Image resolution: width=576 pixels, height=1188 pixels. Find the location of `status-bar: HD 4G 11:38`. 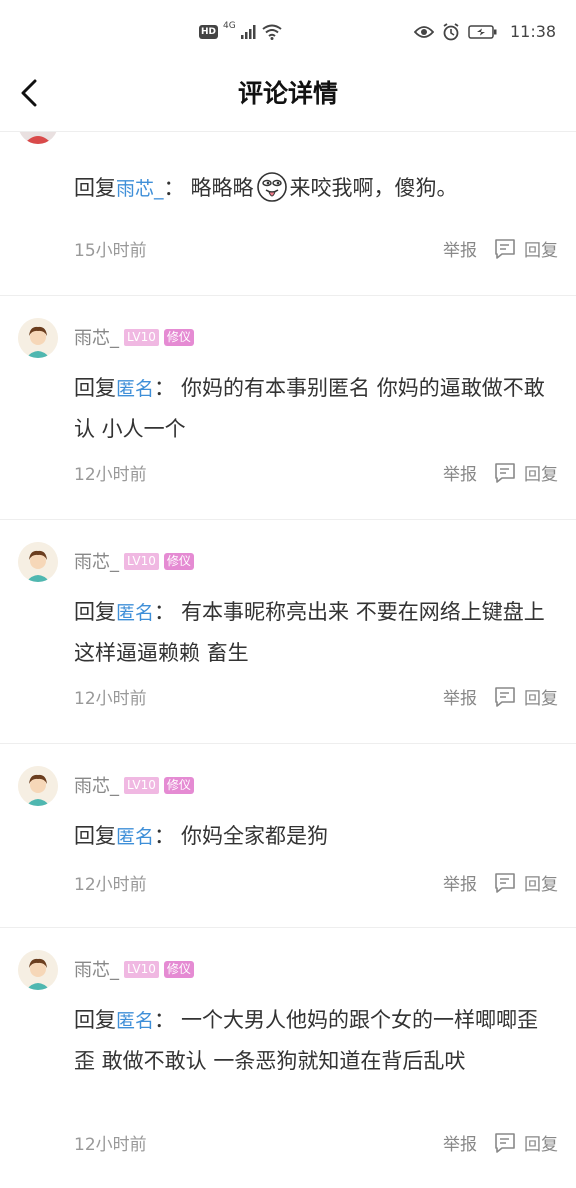

status-bar: HD 4G 11:38 is located at coordinates (288, 32).